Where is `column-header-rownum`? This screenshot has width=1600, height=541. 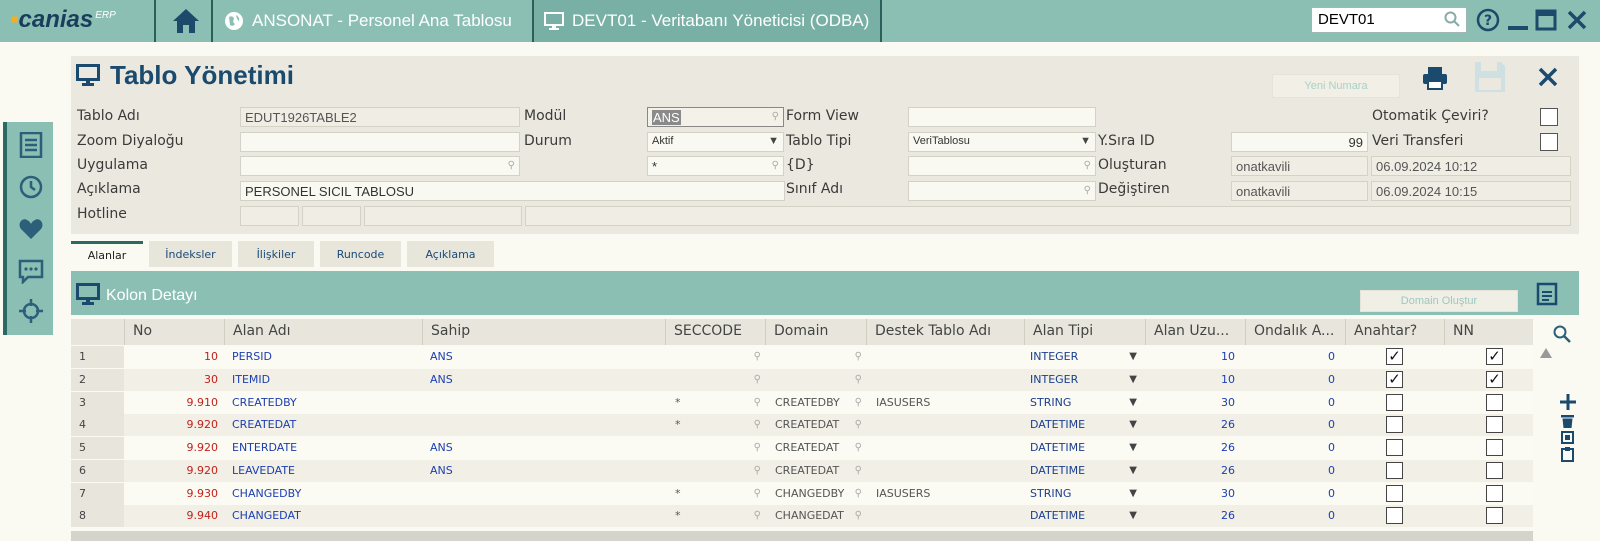 column-header-rownum is located at coordinates (97, 332).